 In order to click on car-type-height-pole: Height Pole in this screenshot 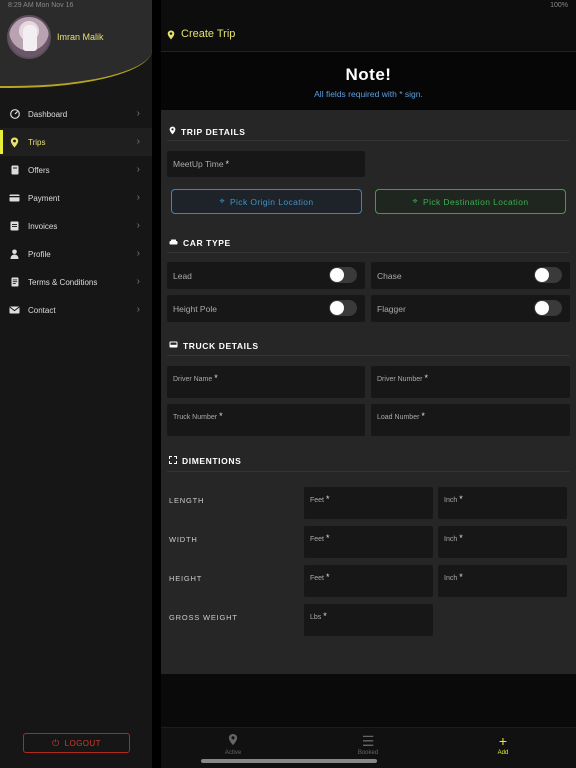, I will do `click(266, 308)`.